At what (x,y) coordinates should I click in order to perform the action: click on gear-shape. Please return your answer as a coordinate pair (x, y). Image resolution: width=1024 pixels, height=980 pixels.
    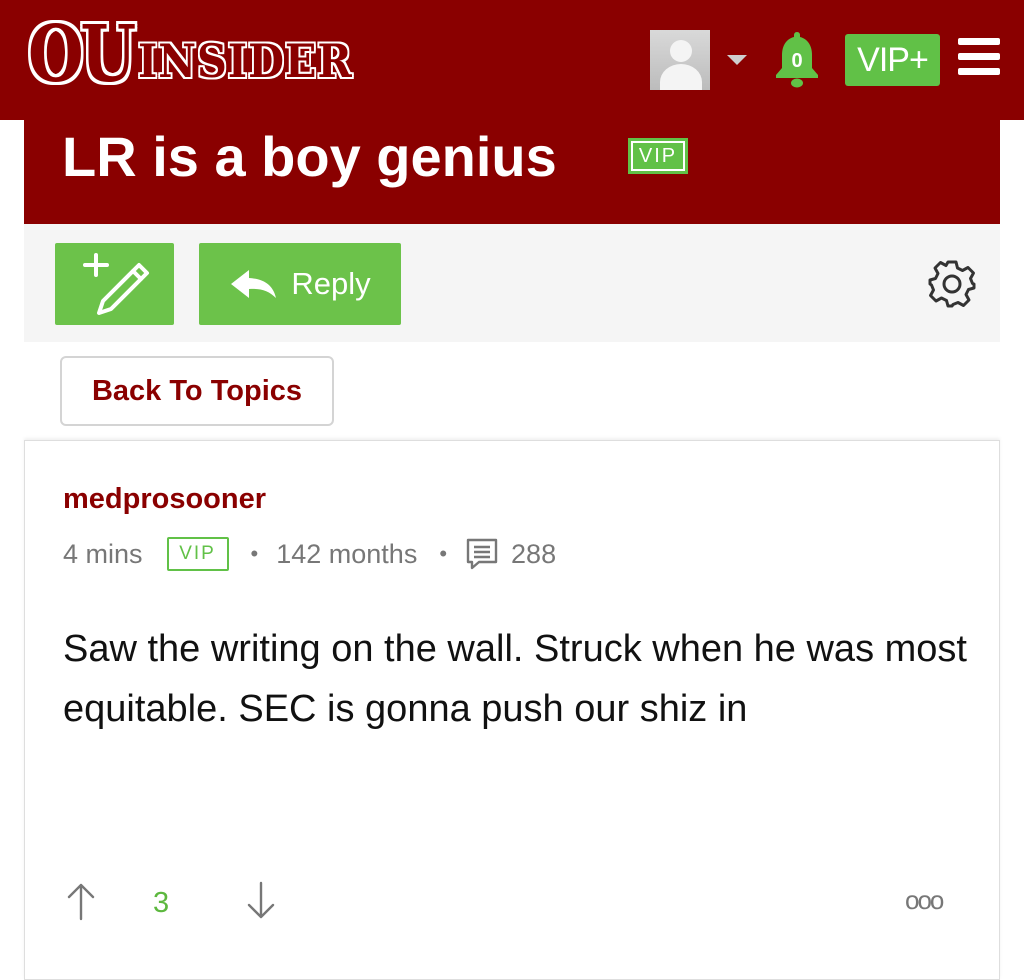
    Looking at the image, I should click on (952, 284).